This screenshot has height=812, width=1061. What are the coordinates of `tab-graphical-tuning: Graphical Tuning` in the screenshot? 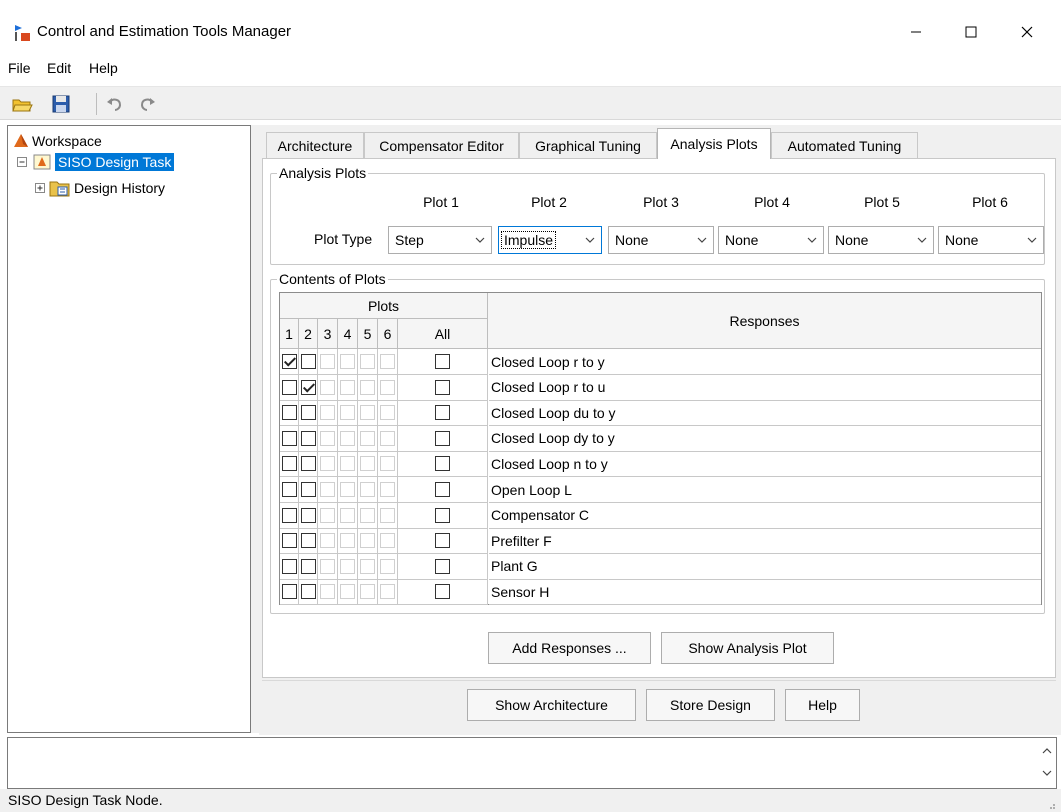 It's located at (588, 145).